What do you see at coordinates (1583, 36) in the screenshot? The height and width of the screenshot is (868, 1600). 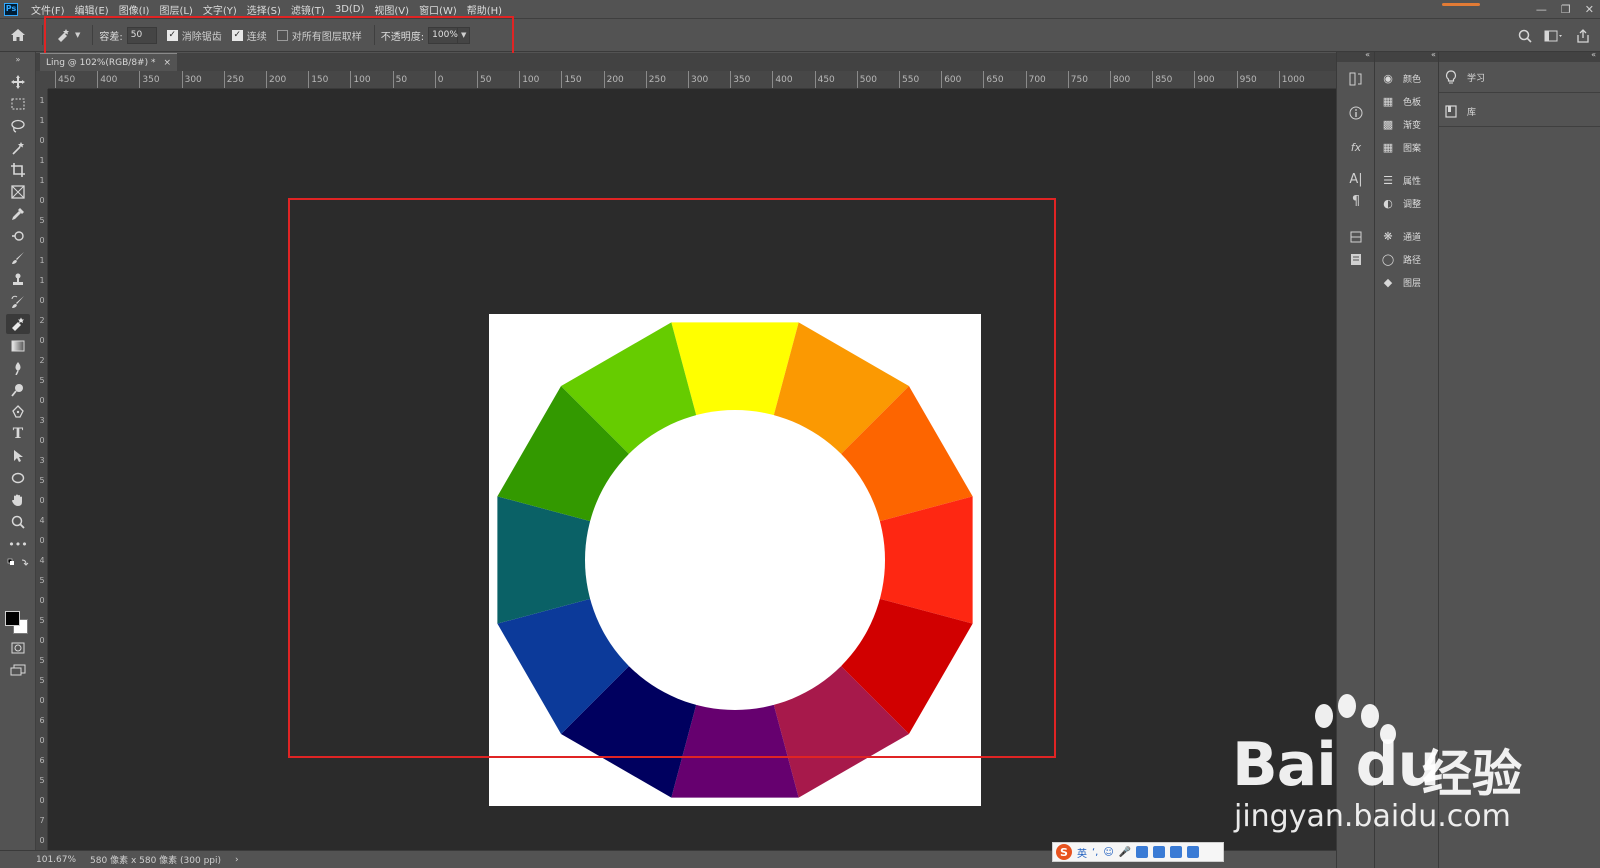 I see `share-icon` at bounding box center [1583, 36].